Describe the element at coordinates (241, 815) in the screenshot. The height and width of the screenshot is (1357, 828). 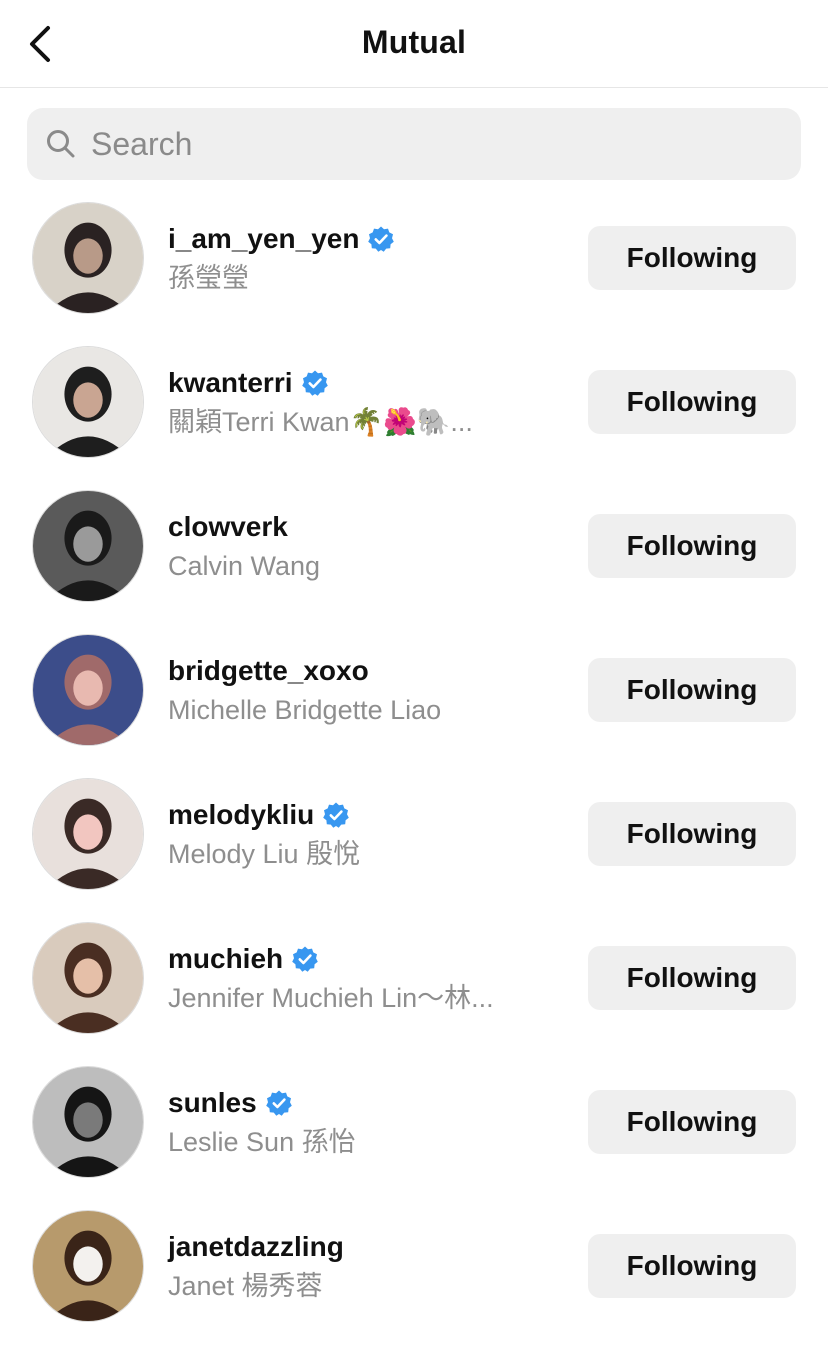
I see `username: melodykliu` at that location.